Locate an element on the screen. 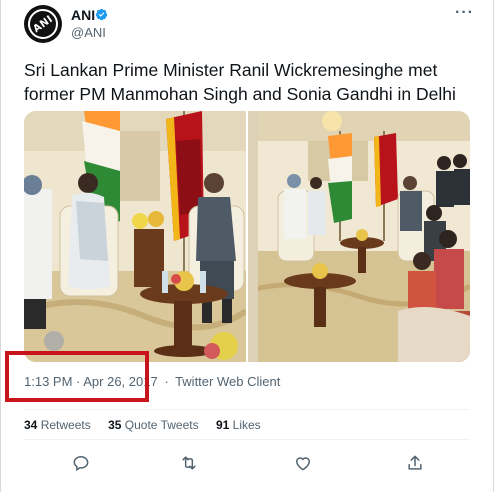 Image resolution: width=498 pixels, height=492 pixels. timestamp-highlight-box is located at coordinates (77, 376).